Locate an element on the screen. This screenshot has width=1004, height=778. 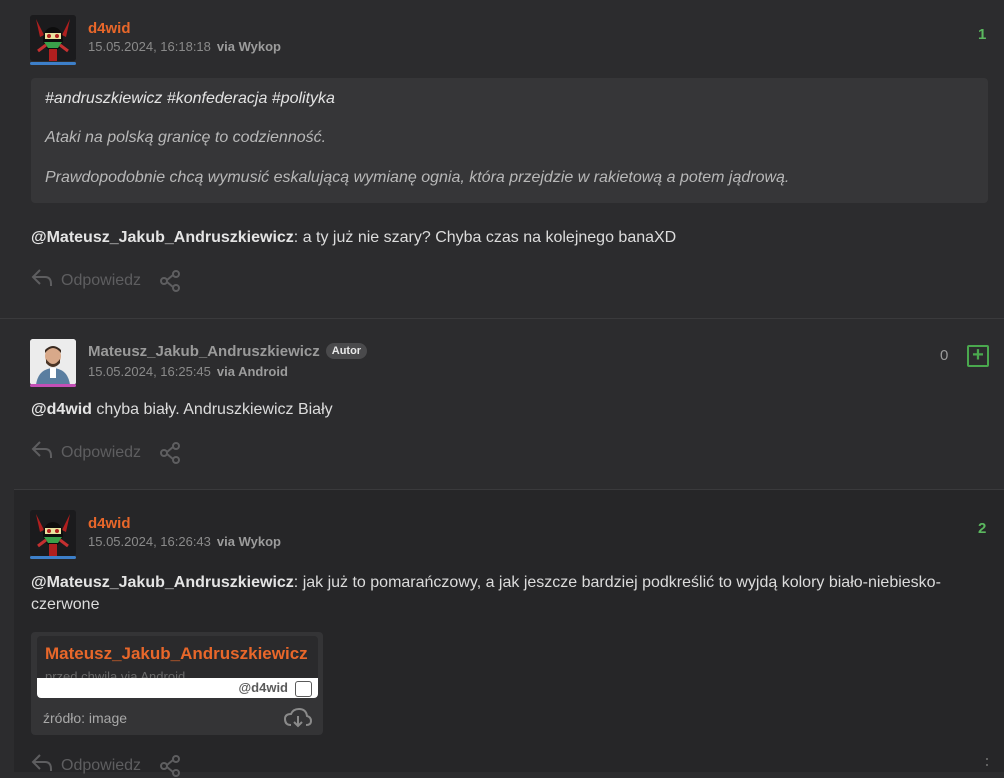
comment-text: @d4wid chyba biały. Andruszkiewicz Biały is located at coordinates (182, 410).